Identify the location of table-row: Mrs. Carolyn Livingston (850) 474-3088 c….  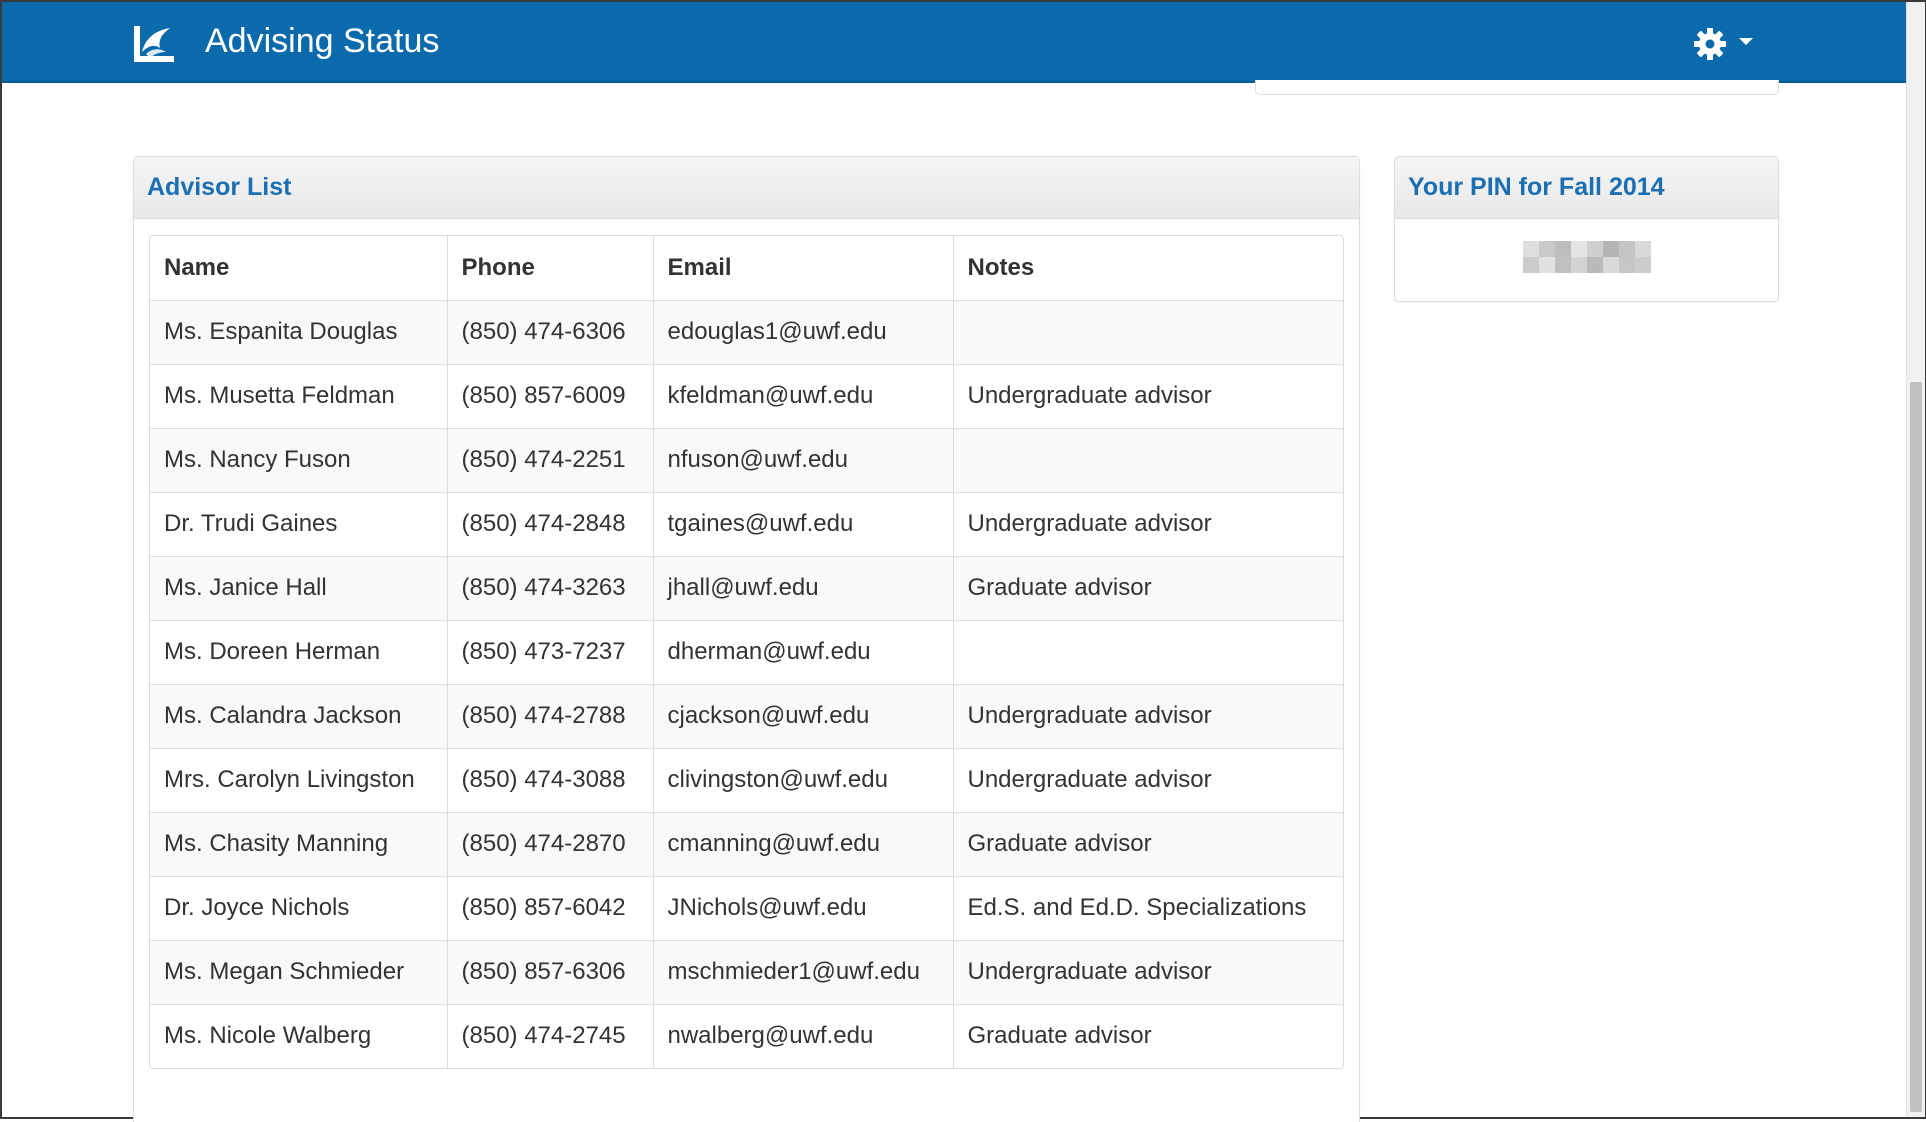
(746, 779).